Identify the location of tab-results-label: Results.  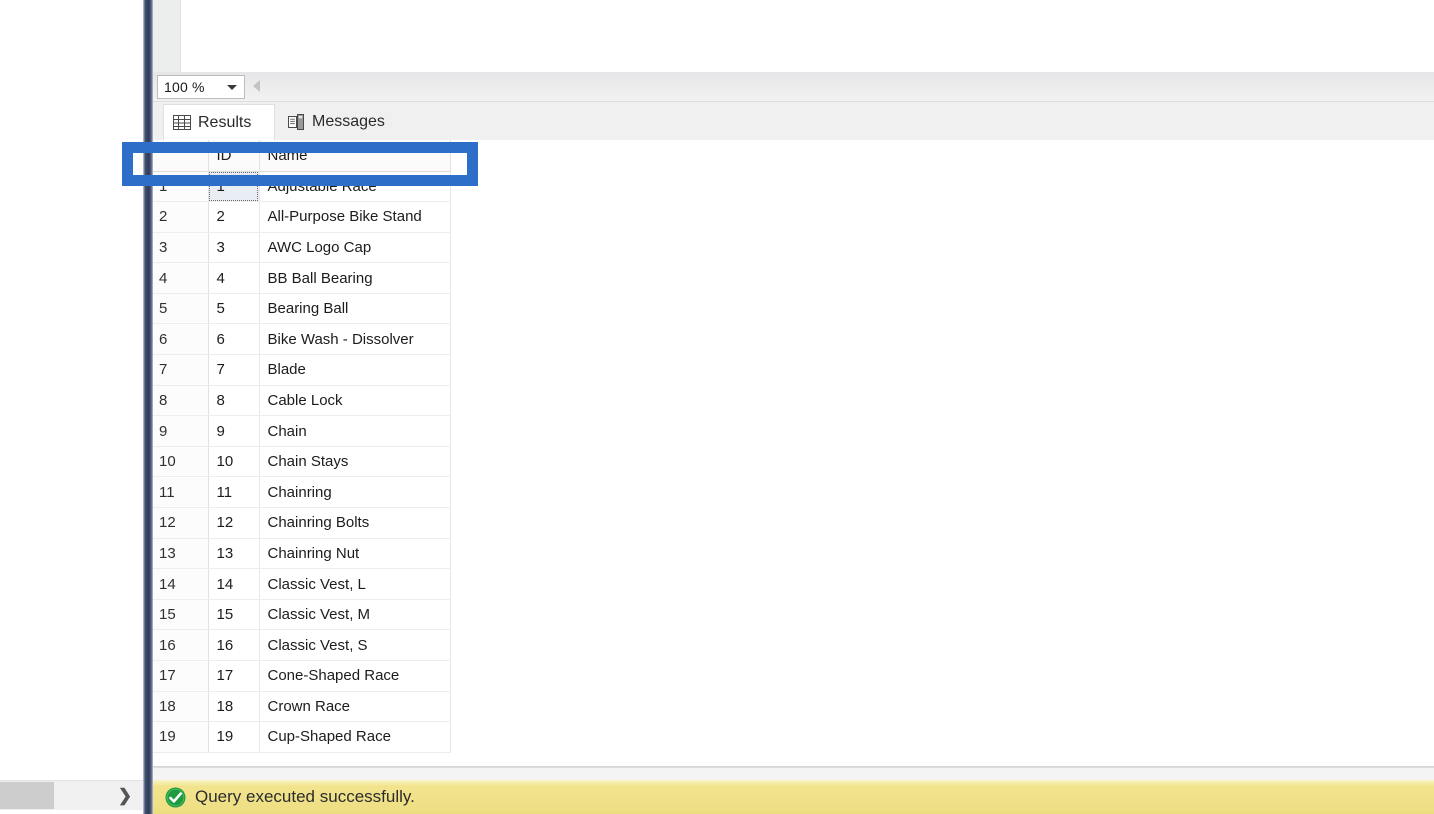
(225, 122).